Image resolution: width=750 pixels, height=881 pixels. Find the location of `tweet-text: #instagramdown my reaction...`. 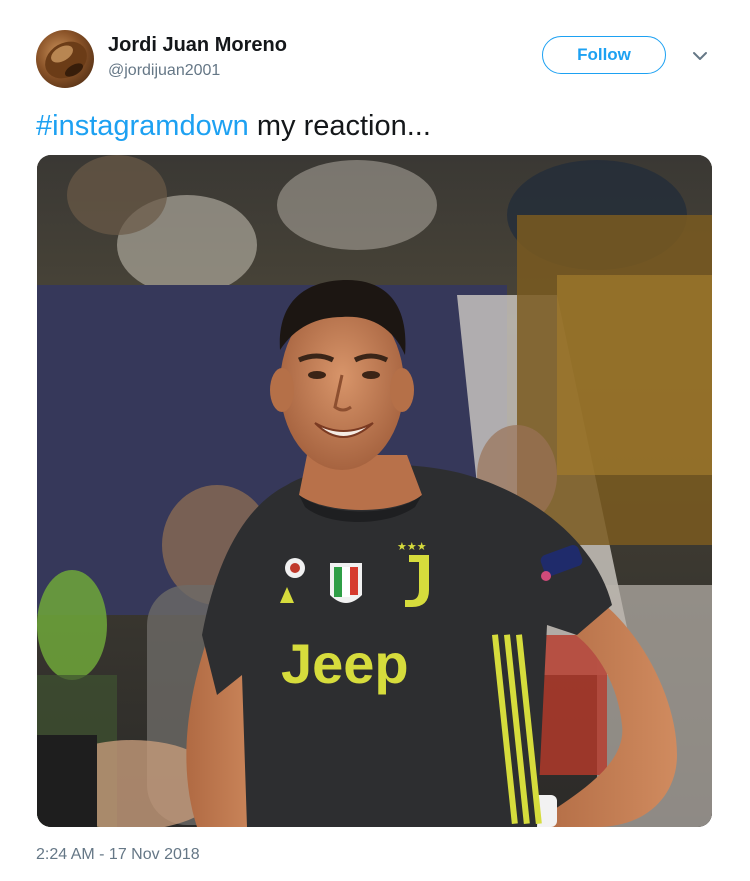

tweet-text: #instagramdown my reaction... is located at coordinates (233, 126).